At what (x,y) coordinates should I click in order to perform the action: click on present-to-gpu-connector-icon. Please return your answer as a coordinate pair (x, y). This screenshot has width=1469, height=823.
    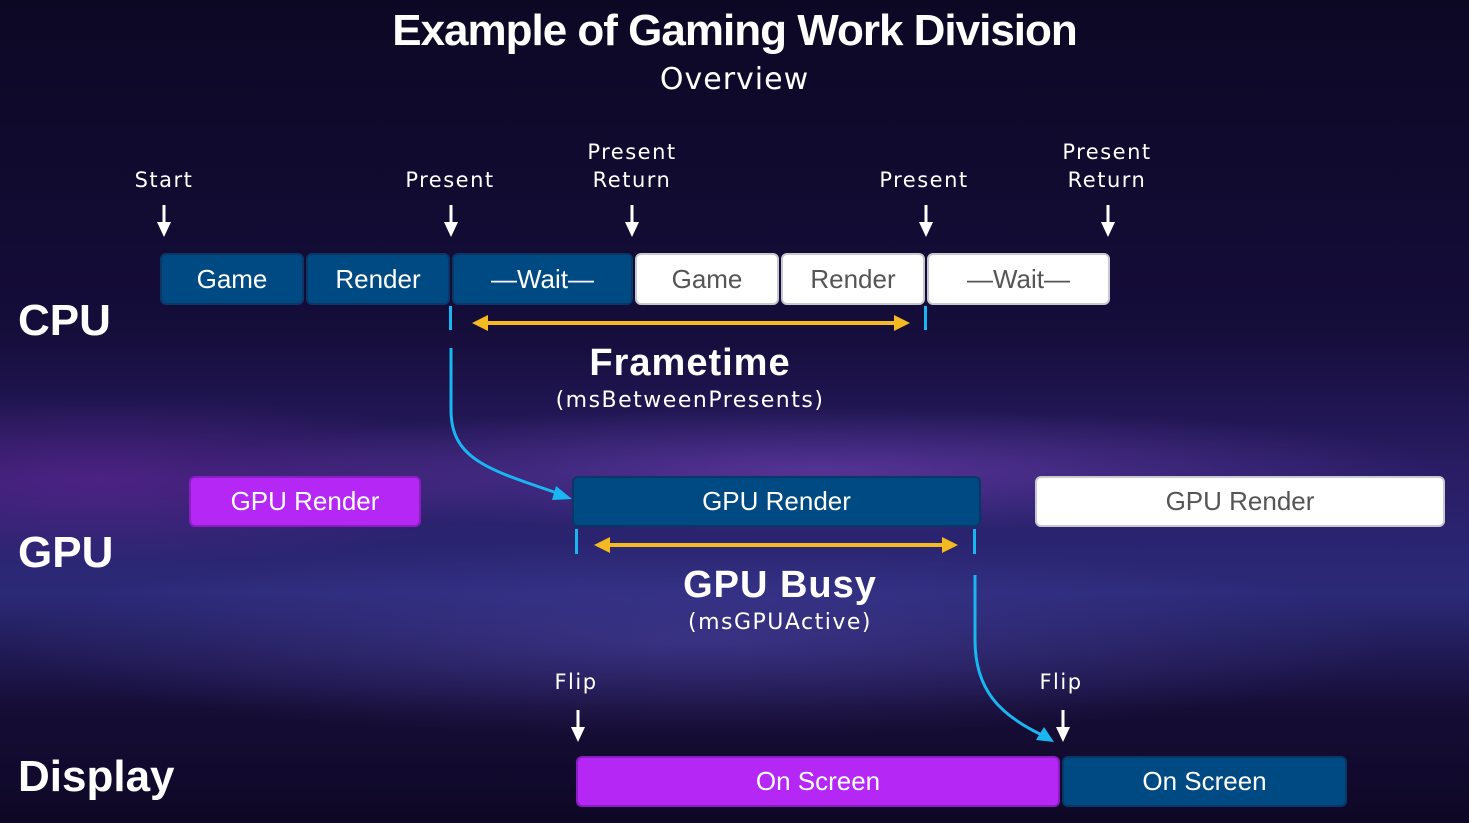
    Looking at the image, I should click on (510, 424).